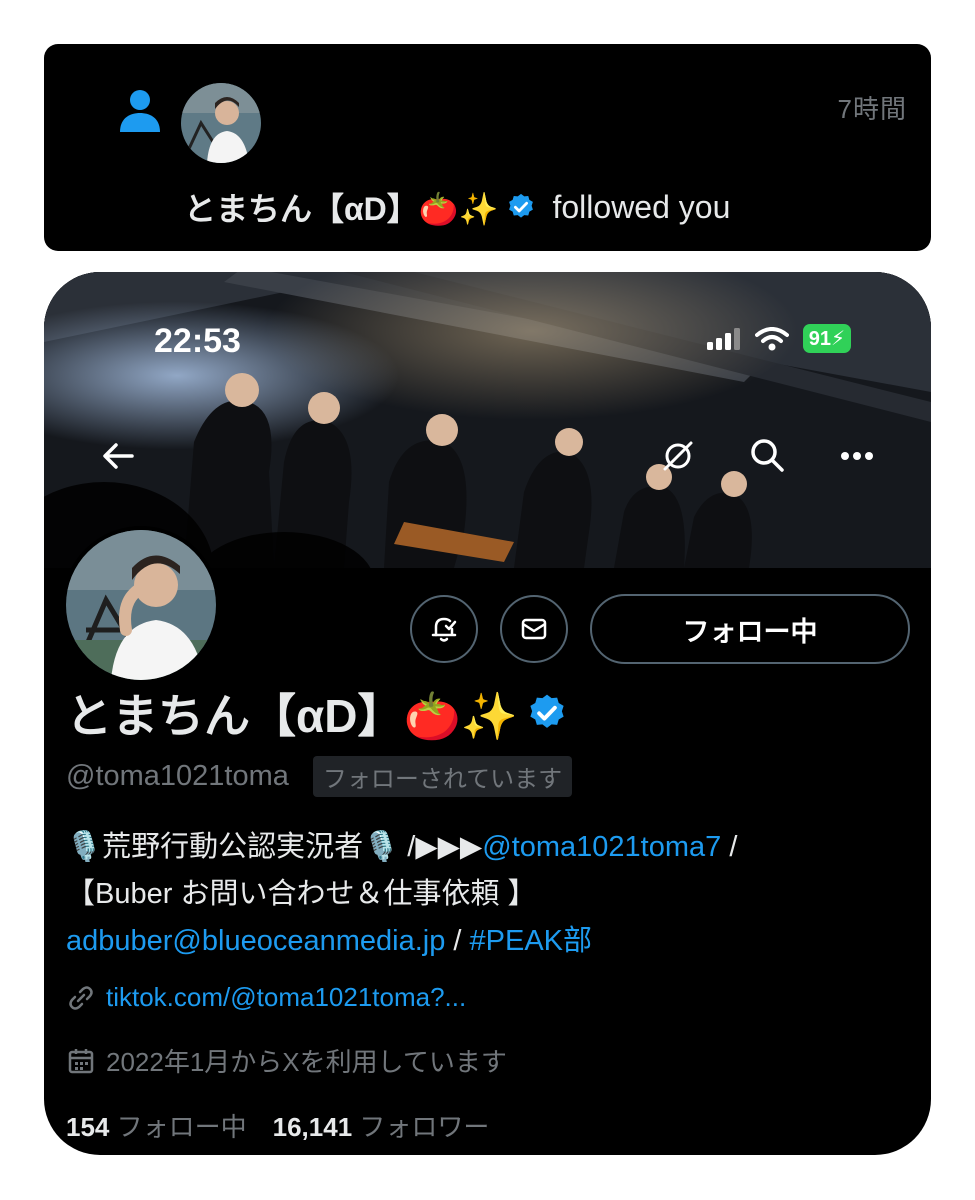 The image size is (975, 1200). I want to click on notification-text: とまちん【αD】🍅✨ followed you, so click(457, 207).